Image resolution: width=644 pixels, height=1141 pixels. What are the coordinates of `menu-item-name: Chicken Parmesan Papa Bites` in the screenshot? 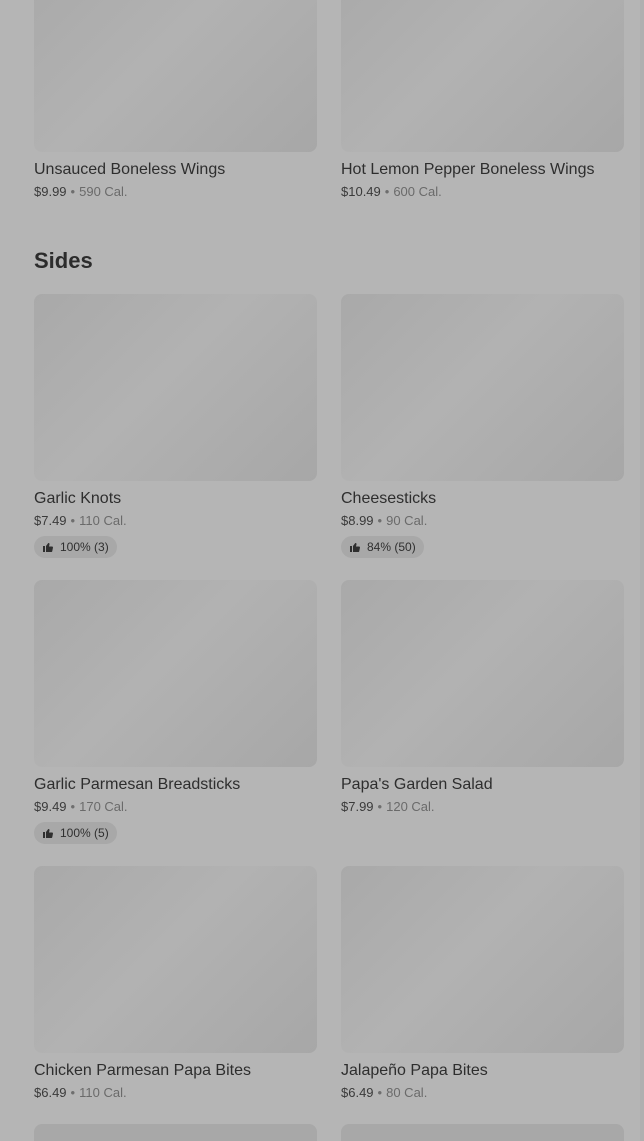 It's located at (142, 1070).